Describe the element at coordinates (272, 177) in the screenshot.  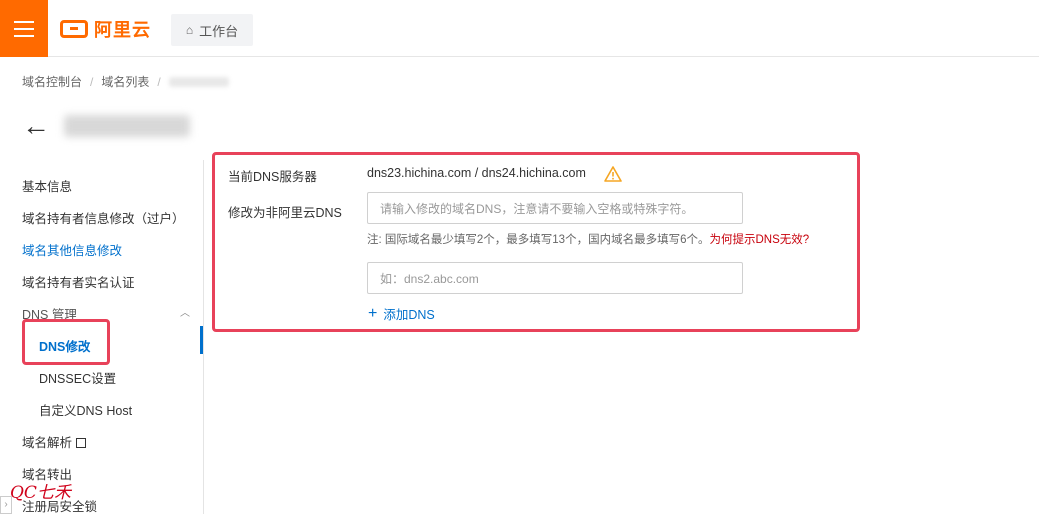
I see `current-dns-label: 当前DNS服务器` at that location.